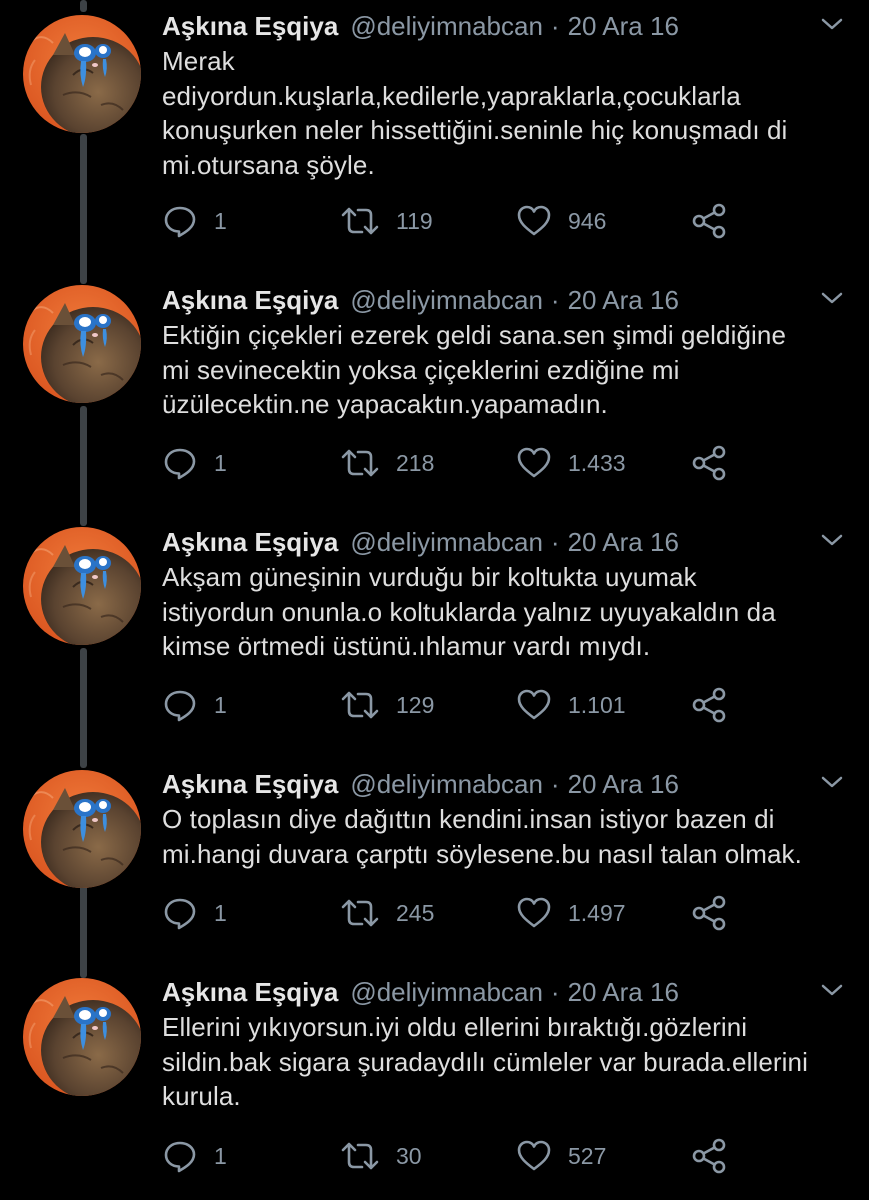  What do you see at coordinates (387, 705) in the screenshot?
I see `retweet-button: 129` at bounding box center [387, 705].